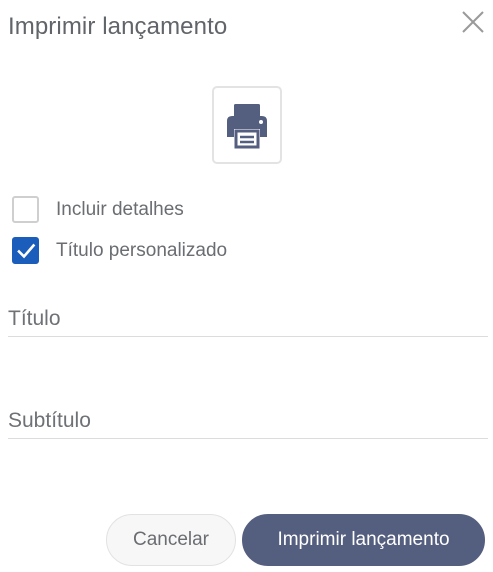 The image size is (493, 572). I want to click on subtitle-field, so click(248, 421).